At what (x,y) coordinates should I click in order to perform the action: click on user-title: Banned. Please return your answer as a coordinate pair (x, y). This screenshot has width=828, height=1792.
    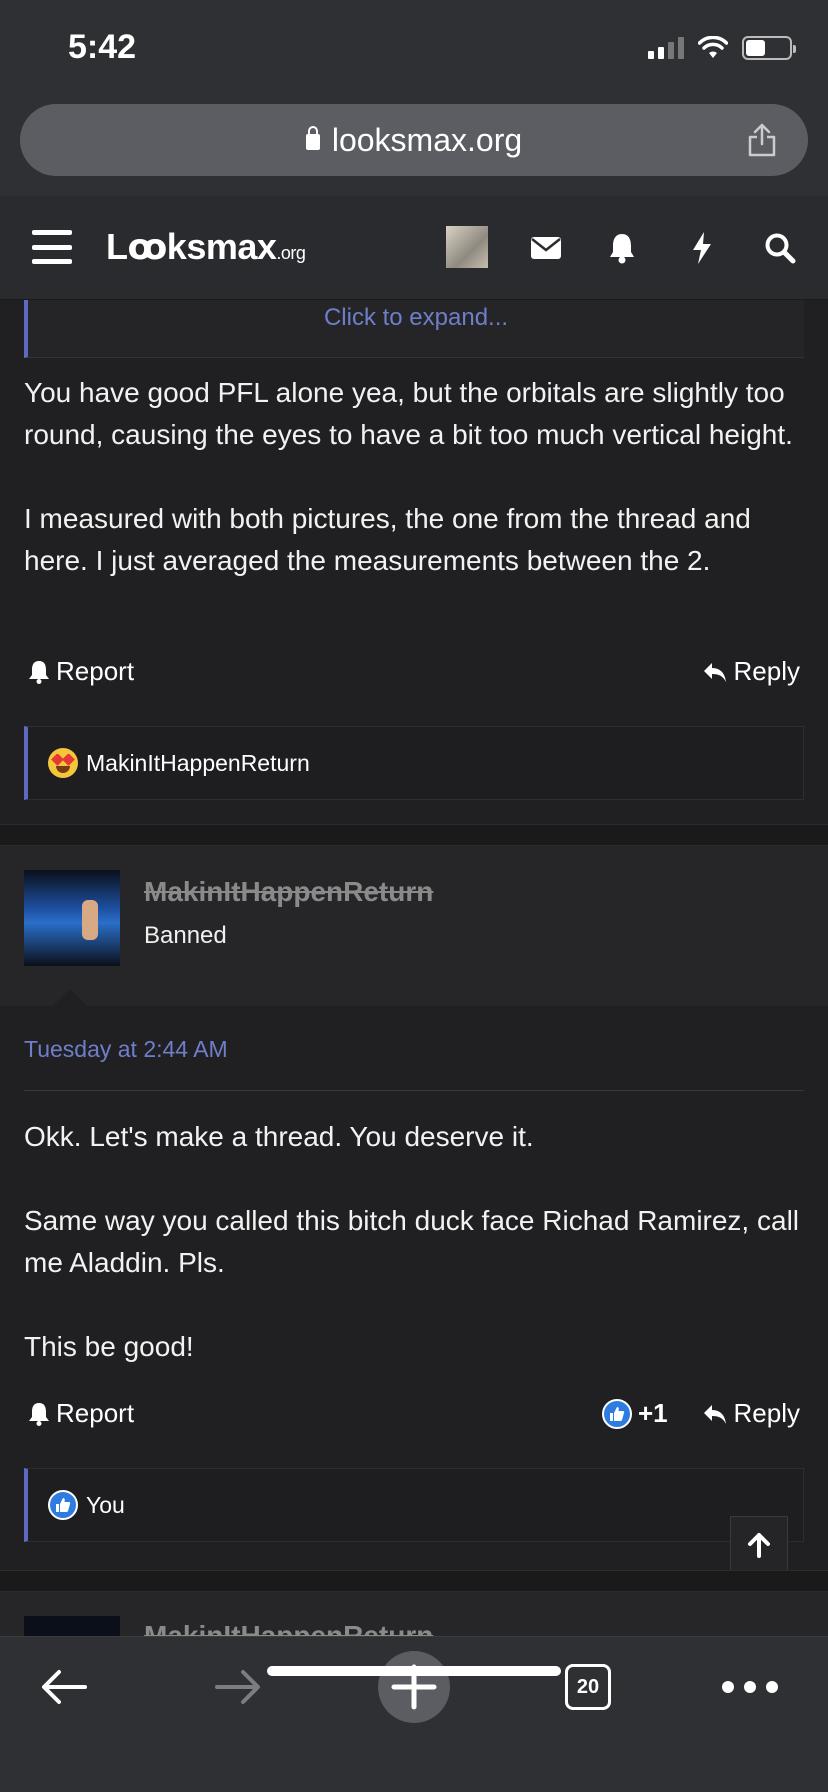
    Looking at the image, I should click on (185, 935).